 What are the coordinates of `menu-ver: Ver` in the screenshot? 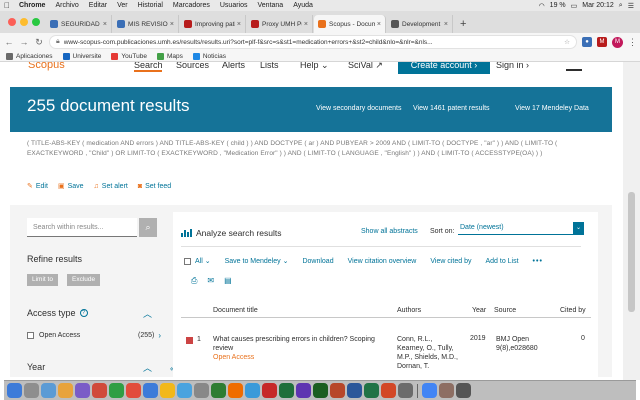 It's located at (122, 5).